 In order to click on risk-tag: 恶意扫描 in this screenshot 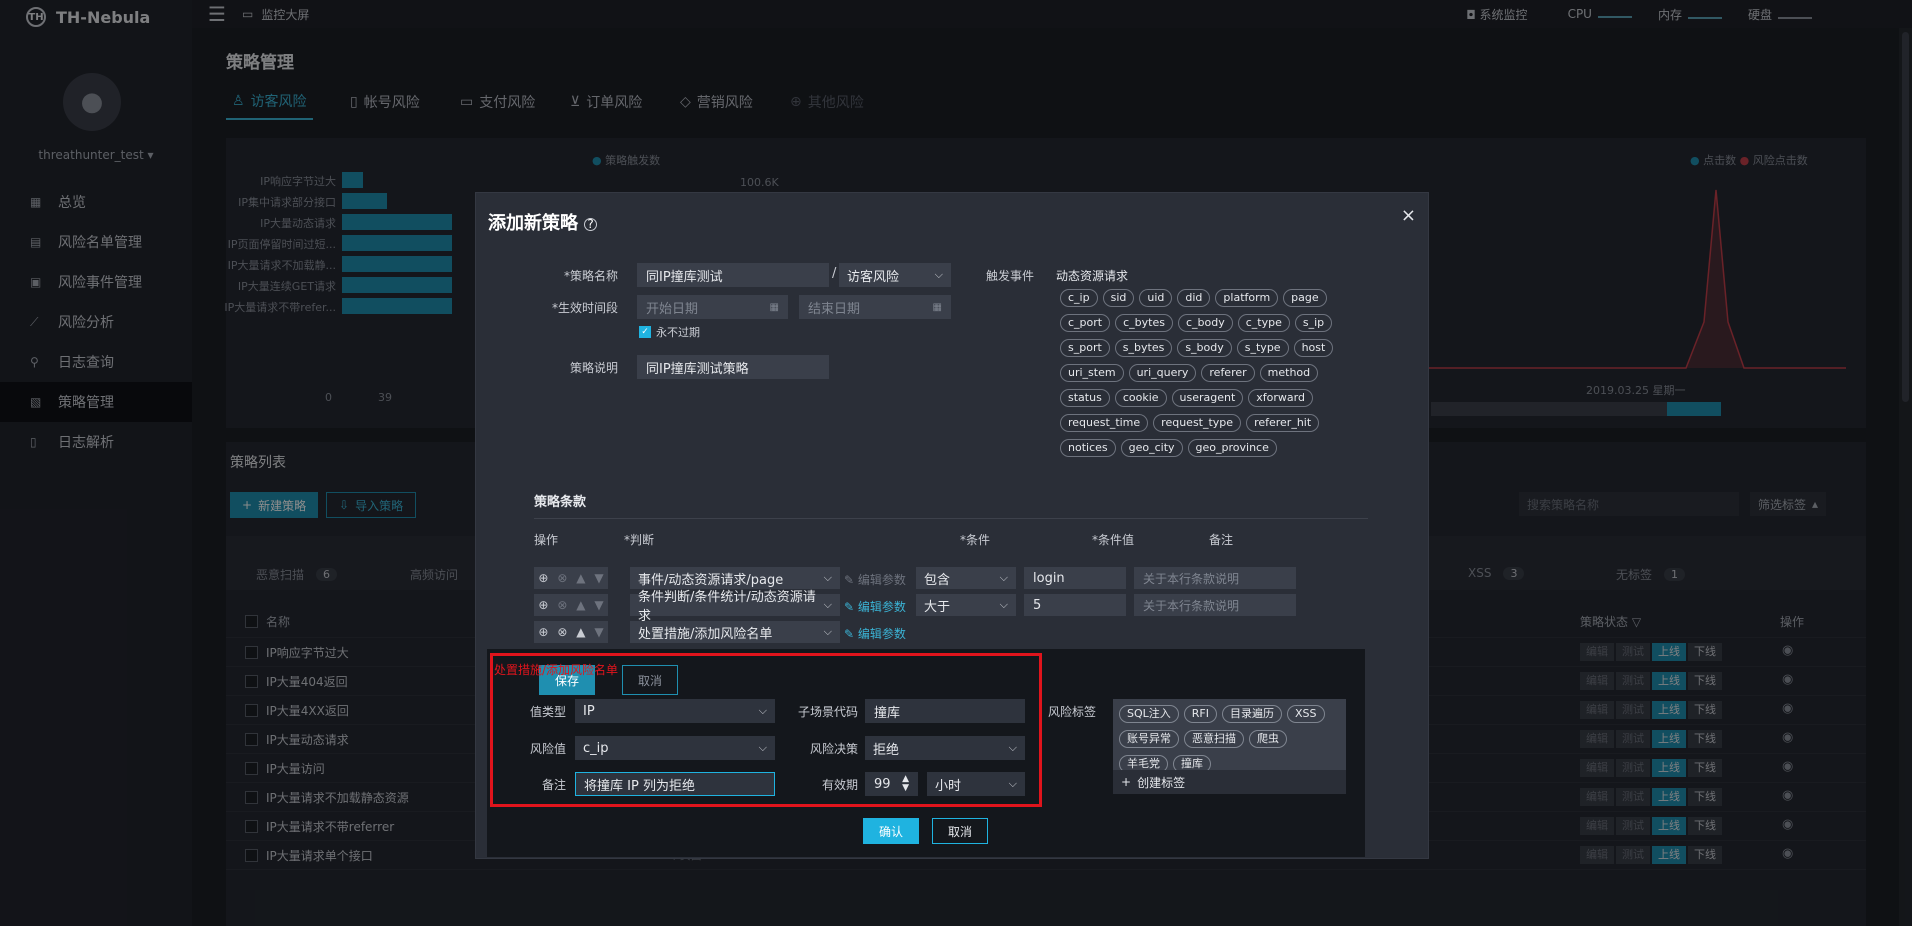, I will do `click(1214, 739)`.